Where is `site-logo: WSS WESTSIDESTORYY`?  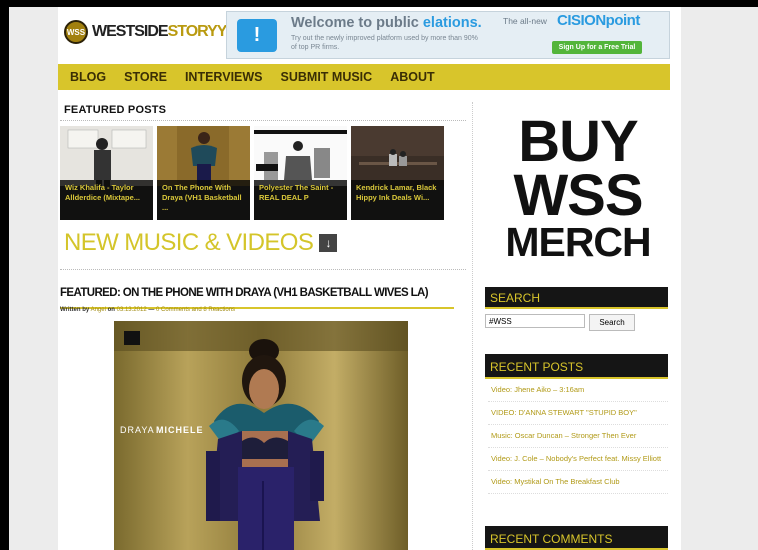 site-logo: WSS WESTSIDESTORYY is located at coordinates (146, 32).